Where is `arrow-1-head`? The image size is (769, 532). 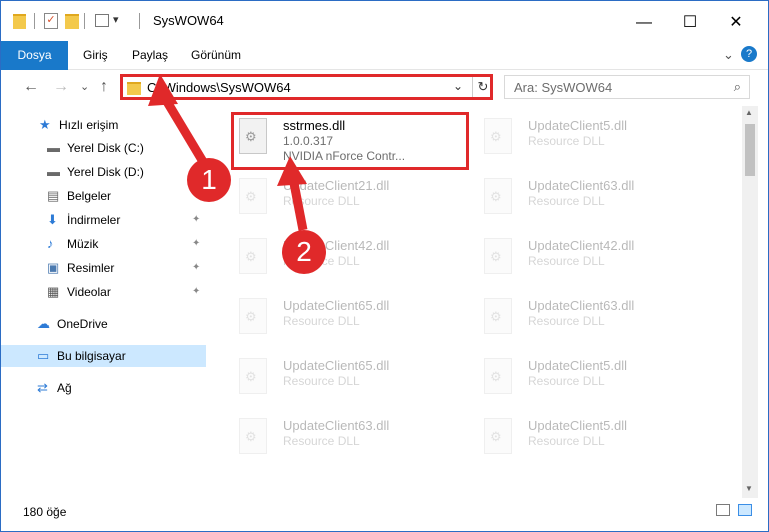 arrow-1-head is located at coordinates (163, 90).